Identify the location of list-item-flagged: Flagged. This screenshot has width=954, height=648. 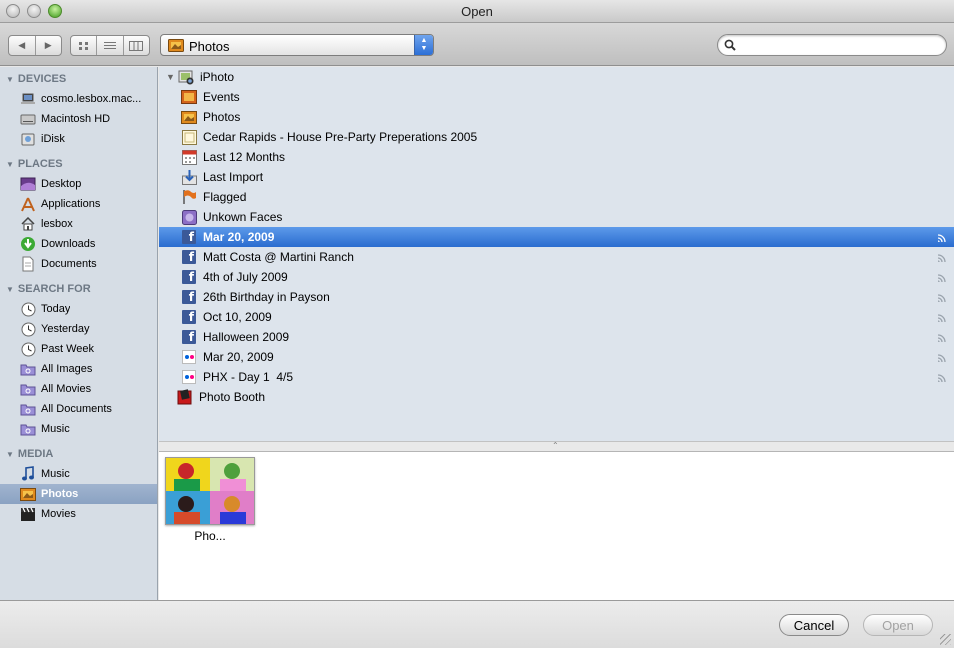
(556, 197).